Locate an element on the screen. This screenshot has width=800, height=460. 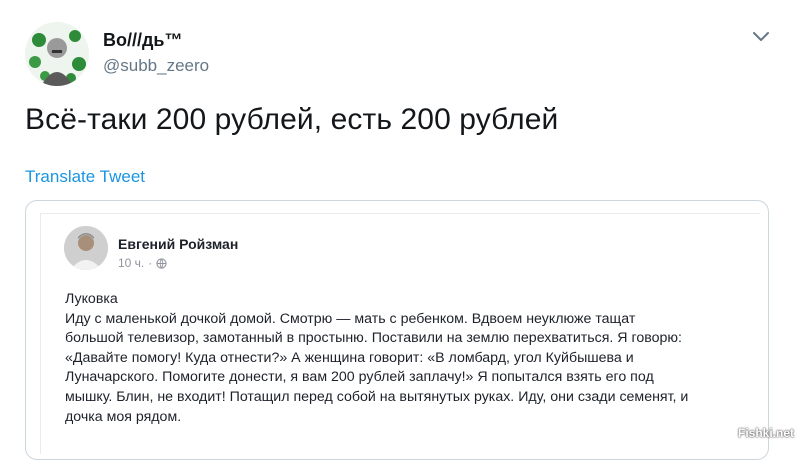
globe-icon is located at coordinates (161, 263).